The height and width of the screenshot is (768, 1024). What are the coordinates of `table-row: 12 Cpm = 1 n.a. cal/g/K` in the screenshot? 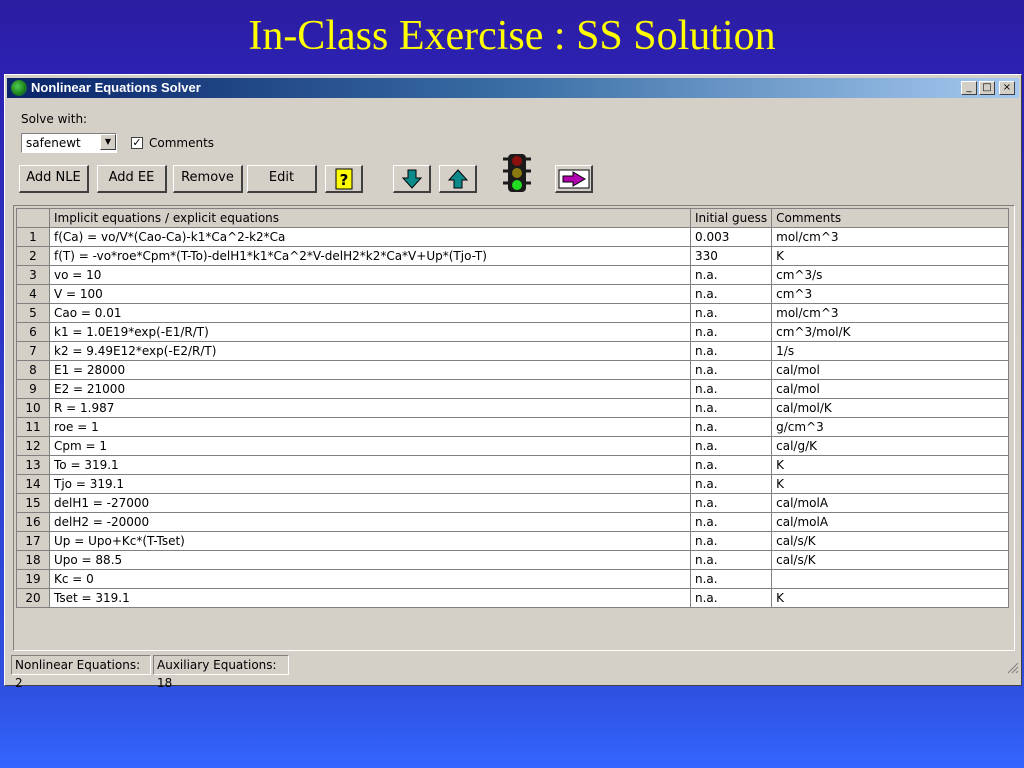 It's located at (513, 446).